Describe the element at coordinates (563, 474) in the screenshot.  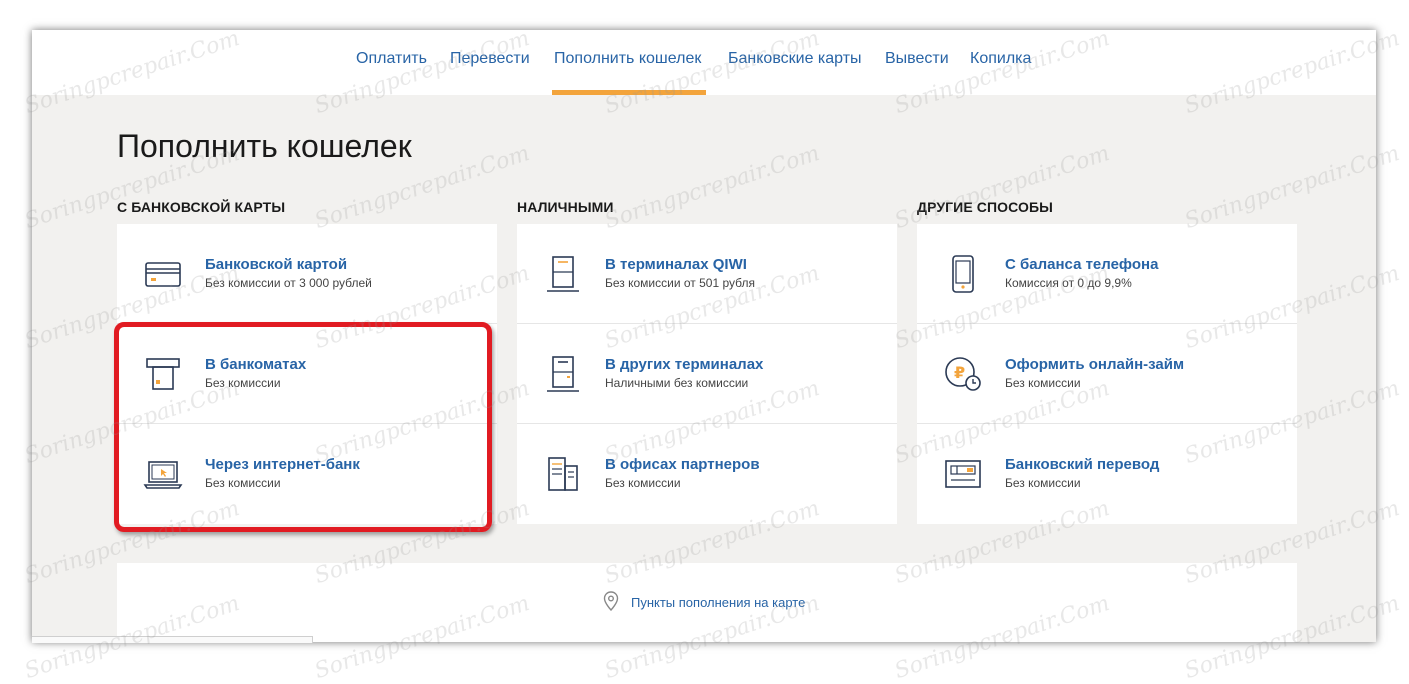
I see `office-building-icon` at that location.